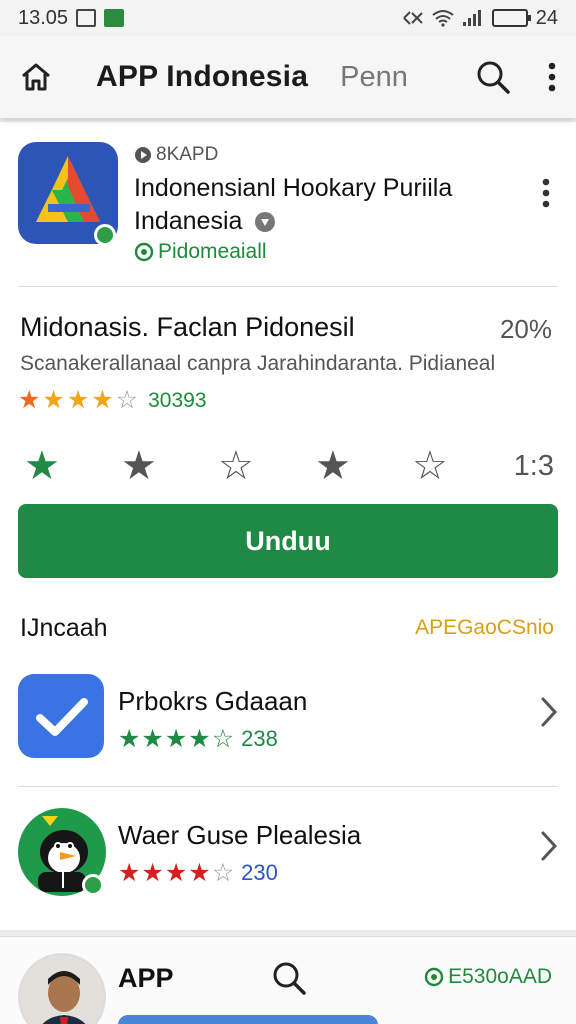 This screenshot has width=576, height=1024. I want to click on list-item-title: Prbokrs Gdaaan, so click(213, 701).